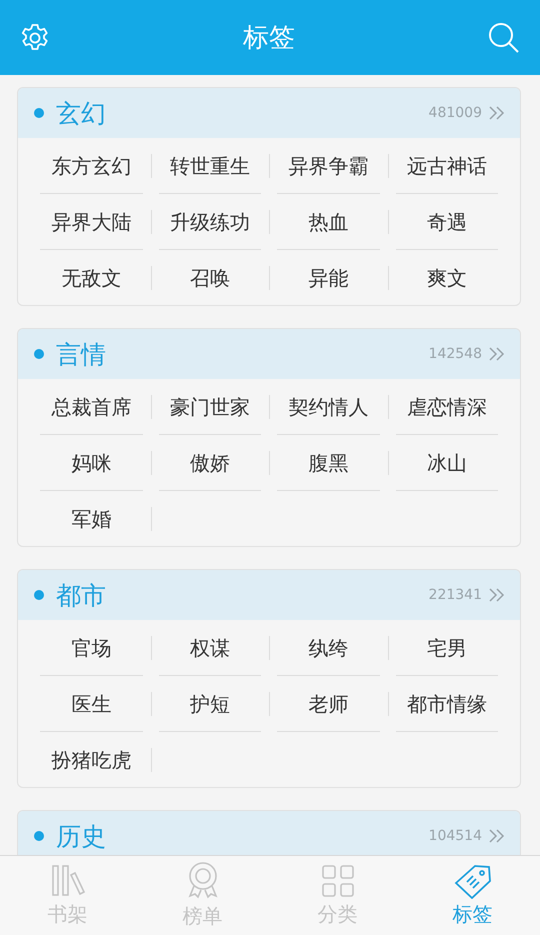  I want to click on books-icon, so click(68, 881).